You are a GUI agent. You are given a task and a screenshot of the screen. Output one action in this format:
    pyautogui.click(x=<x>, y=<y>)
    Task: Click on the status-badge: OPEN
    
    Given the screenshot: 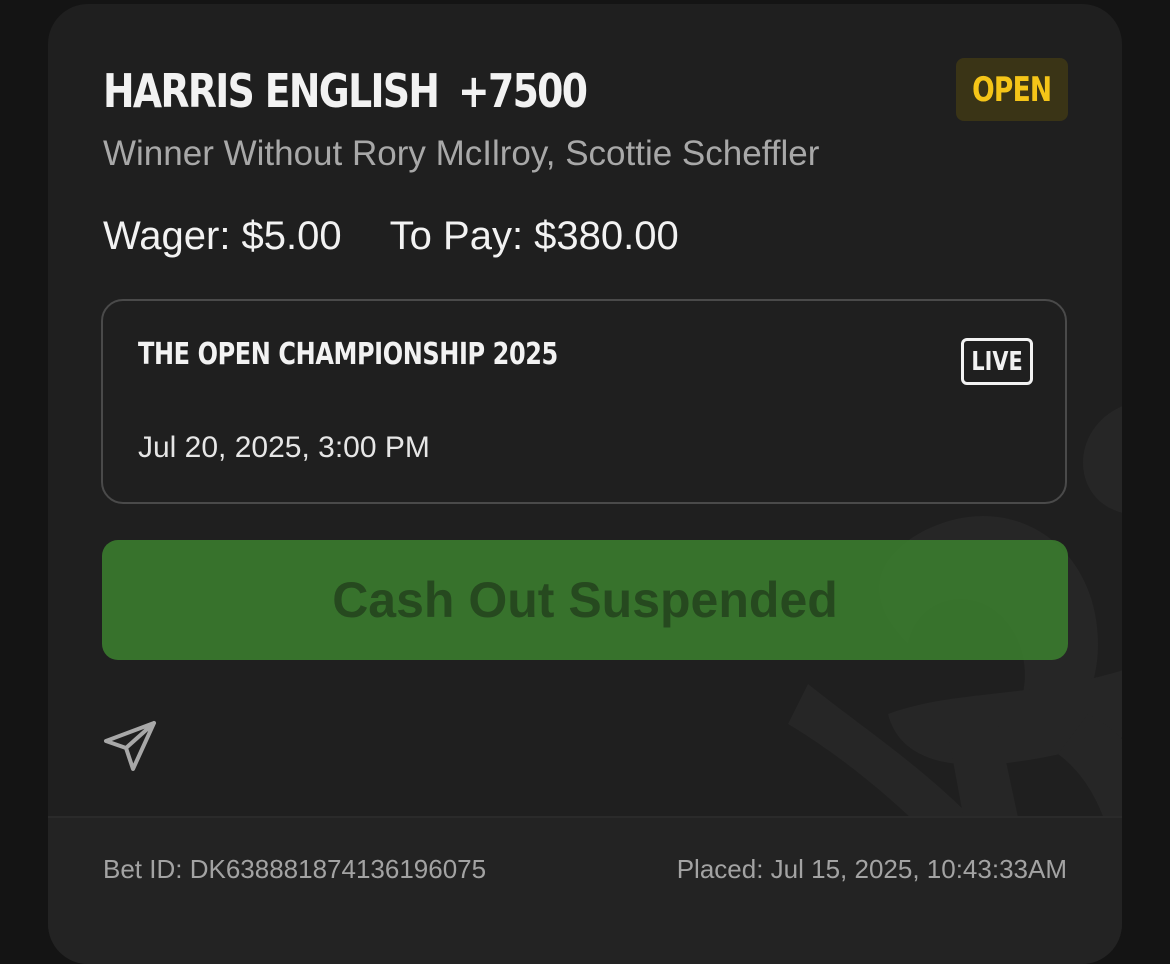 What is the action you would take?
    pyautogui.click(x=1012, y=89)
    